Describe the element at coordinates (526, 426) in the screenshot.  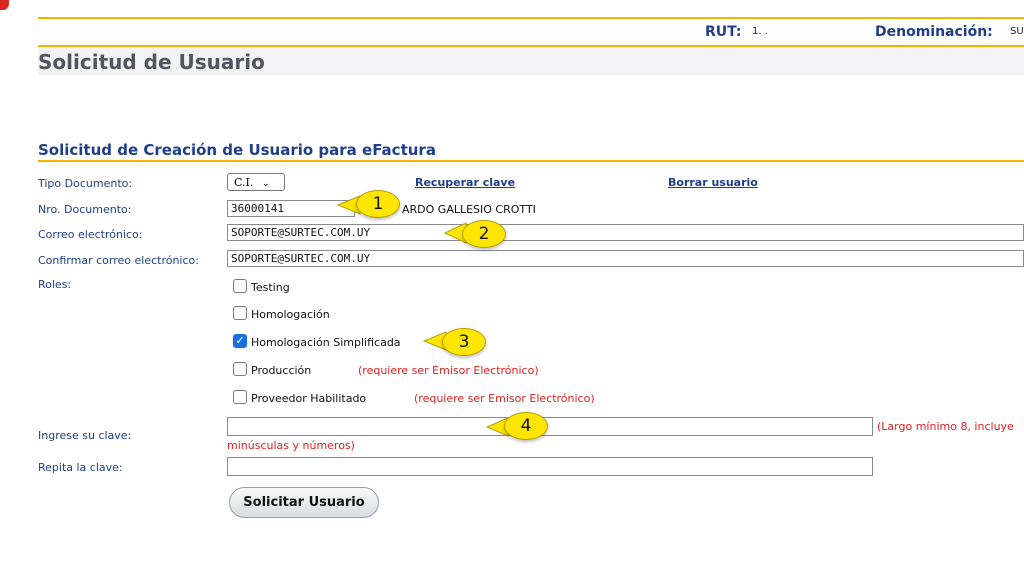
I see `callout-4: 4` at that location.